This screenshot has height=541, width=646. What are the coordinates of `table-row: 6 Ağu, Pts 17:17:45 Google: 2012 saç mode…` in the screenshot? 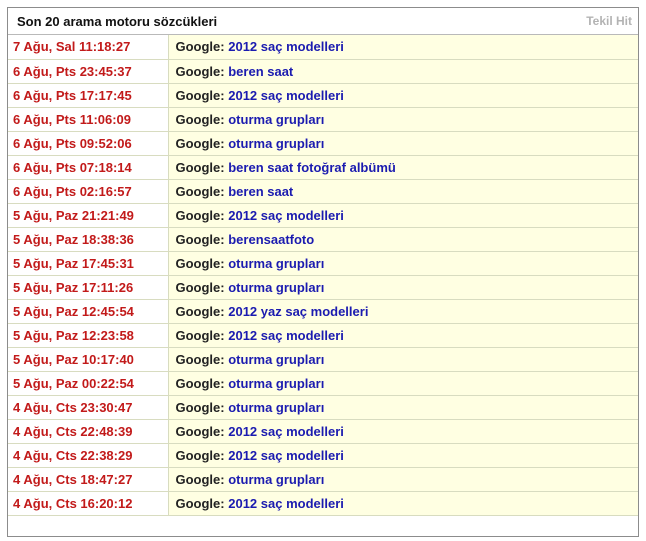 It's located at (323, 95).